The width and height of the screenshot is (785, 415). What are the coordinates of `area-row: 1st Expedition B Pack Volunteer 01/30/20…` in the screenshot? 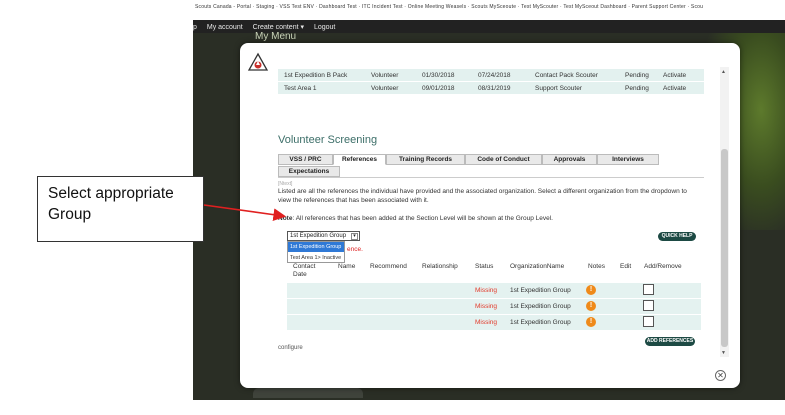 It's located at (491, 75).